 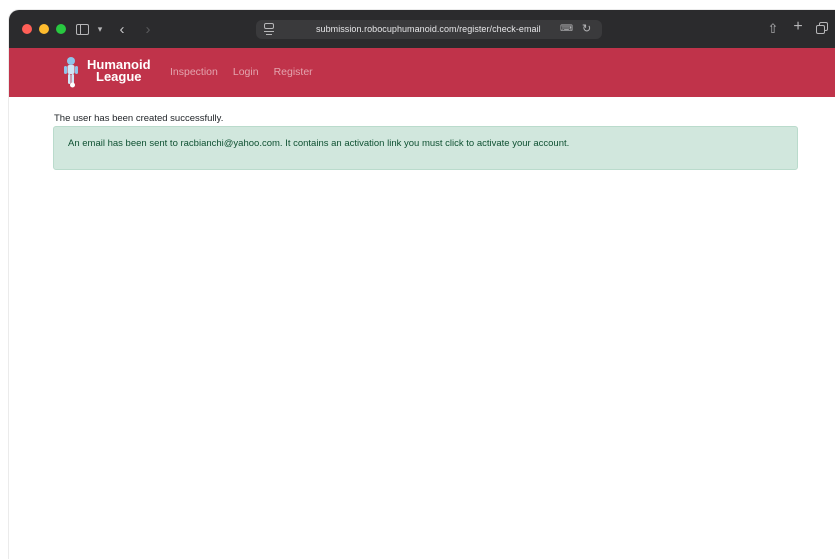 What do you see at coordinates (586, 28) in the screenshot?
I see `reload-icon: ↻` at bounding box center [586, 28].